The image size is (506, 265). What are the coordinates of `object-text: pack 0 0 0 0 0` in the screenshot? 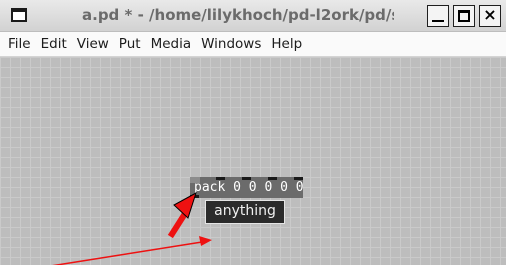 It's located at (249, 187).